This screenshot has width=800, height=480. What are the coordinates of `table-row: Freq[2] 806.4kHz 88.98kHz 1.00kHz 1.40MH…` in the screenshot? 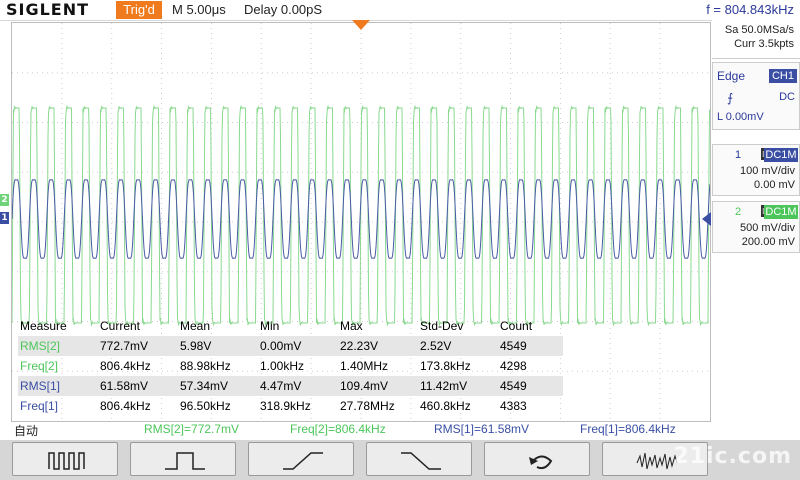 It's located at (290, 366).